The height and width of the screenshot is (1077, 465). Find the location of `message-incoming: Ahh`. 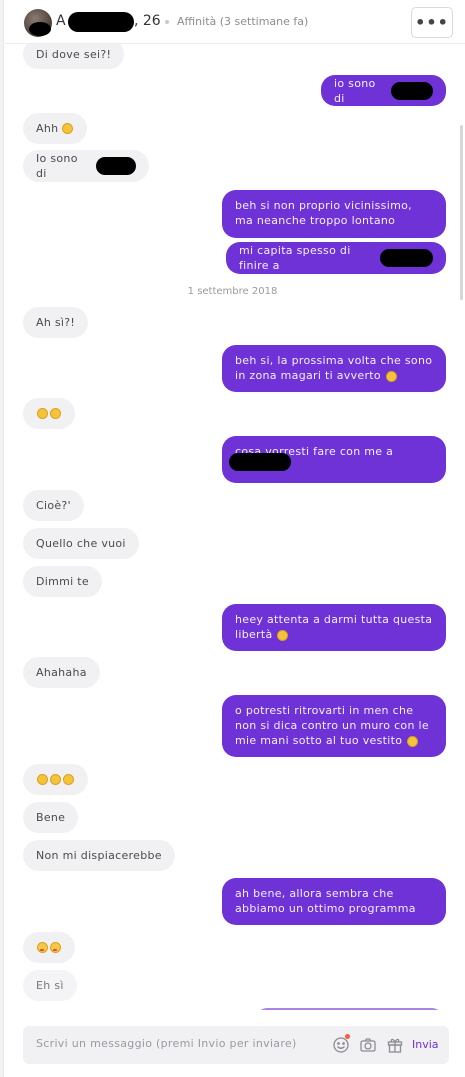

message-incoming: Ahh is located at coordinates (55, 128).